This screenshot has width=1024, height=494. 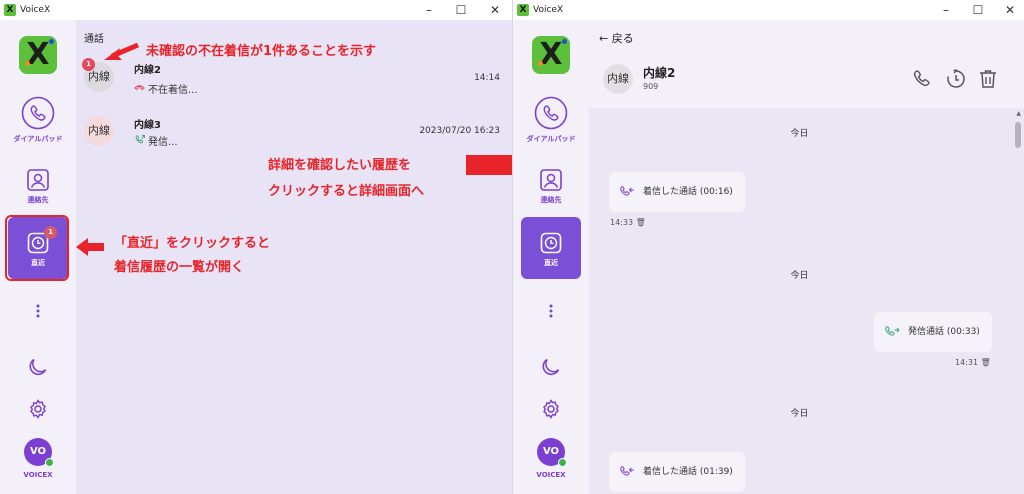 I want to click on arrow-left-icon: ←, so click(x=605, y=38).